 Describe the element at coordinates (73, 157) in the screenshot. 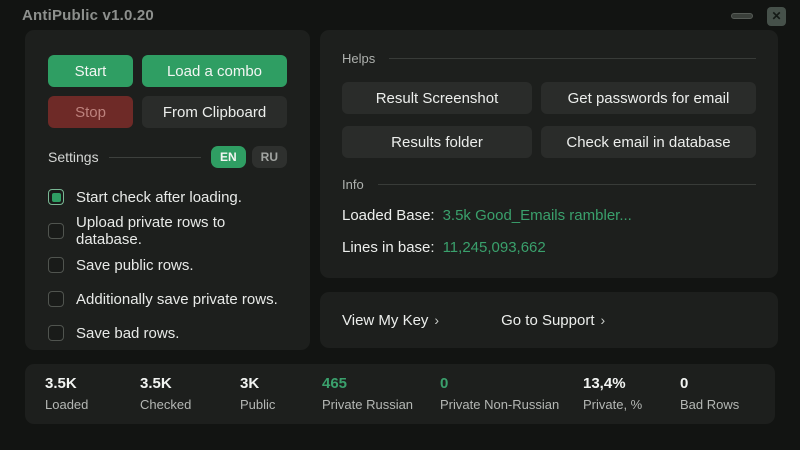

I see `settings-label: Settings` at that location.